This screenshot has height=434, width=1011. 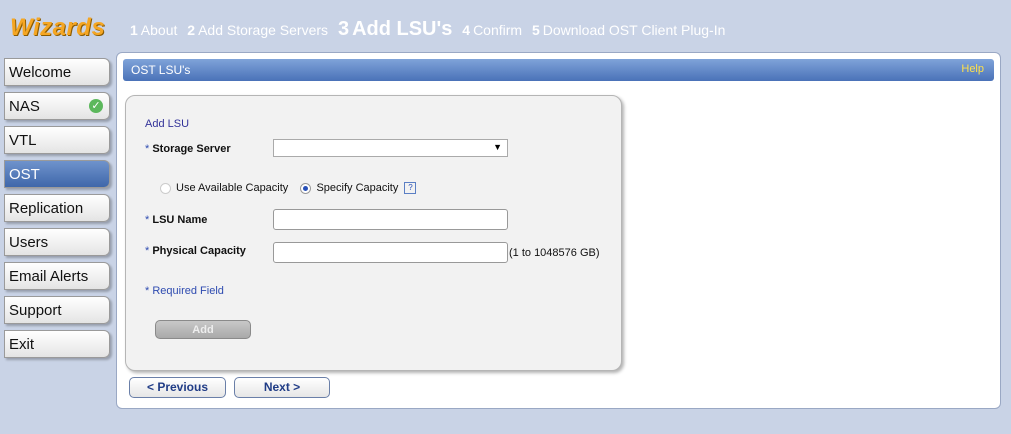 I want to click on sidebar-item-email-alerts: Email Alerts, so click(x=57, y=276).